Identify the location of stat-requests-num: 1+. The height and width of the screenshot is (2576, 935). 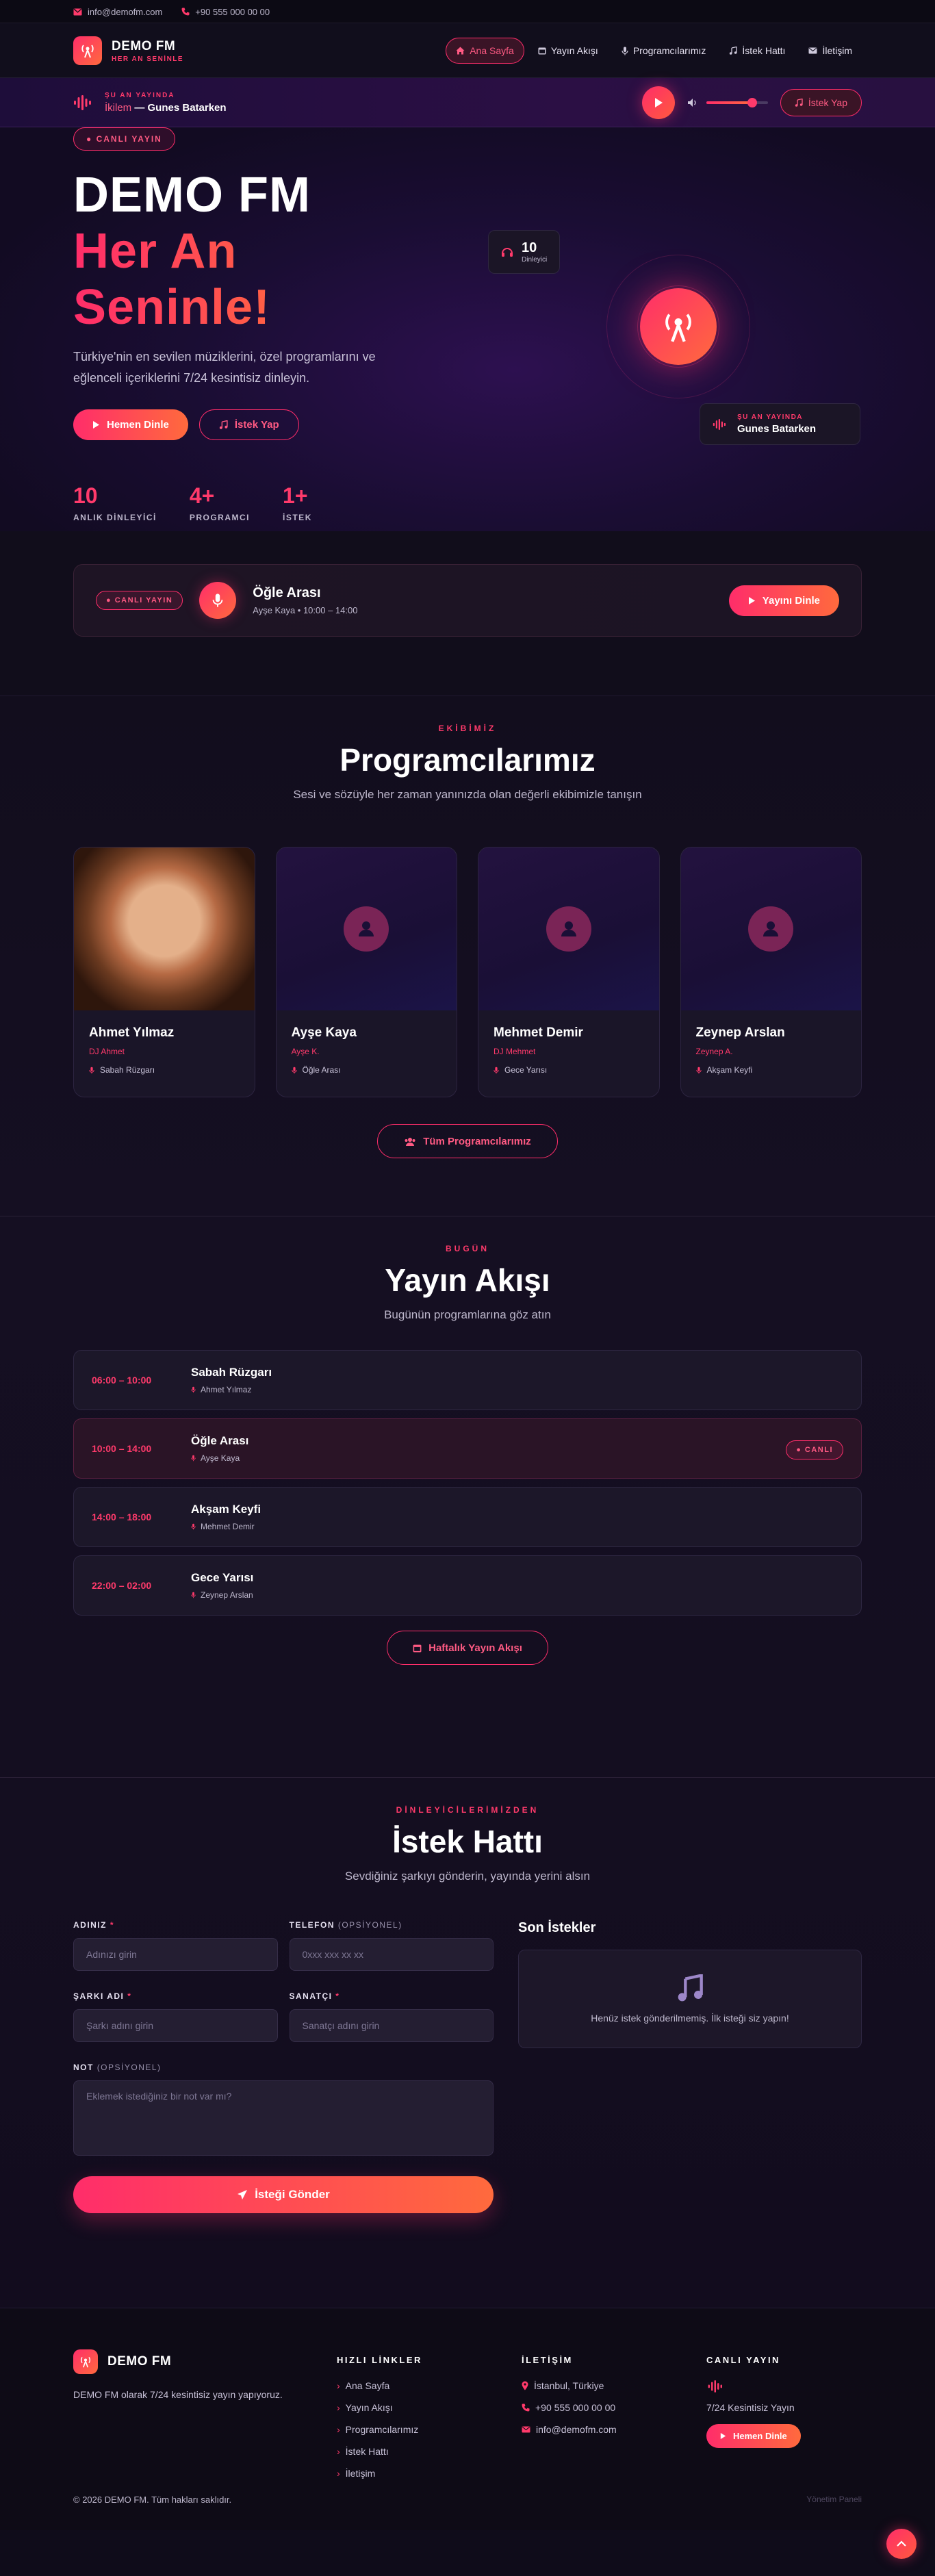
(295, 495).